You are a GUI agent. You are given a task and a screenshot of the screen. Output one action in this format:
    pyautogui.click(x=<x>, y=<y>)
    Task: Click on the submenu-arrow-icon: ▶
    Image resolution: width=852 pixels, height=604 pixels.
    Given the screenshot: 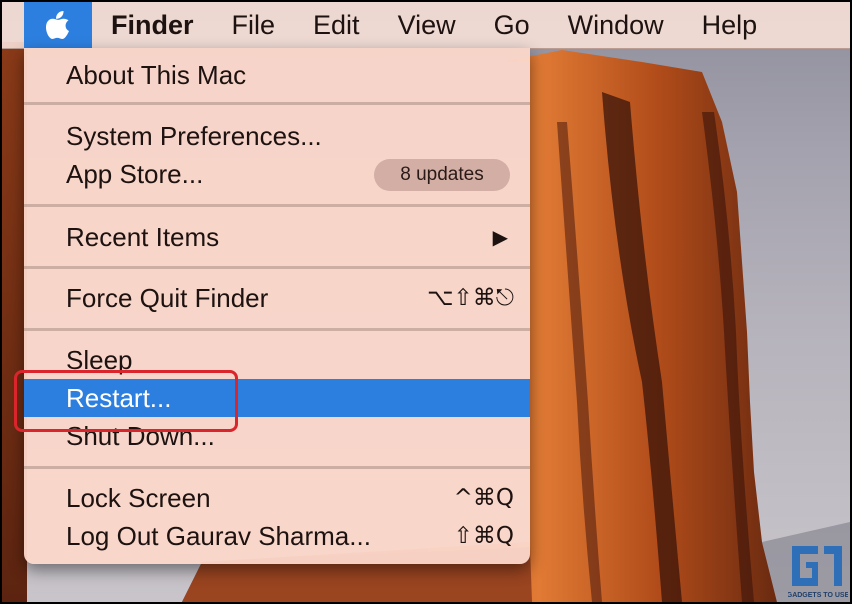 What is the action you would take?
    pyautogui.click(x=500, y=237)
    